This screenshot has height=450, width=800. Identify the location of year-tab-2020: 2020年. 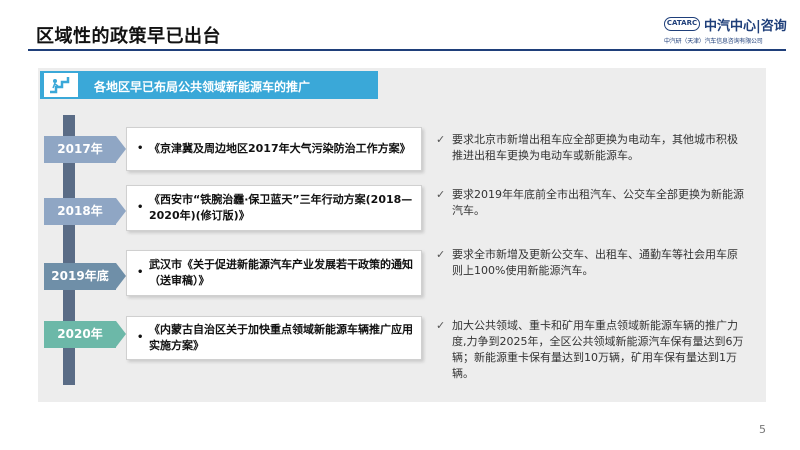
(85, 334).